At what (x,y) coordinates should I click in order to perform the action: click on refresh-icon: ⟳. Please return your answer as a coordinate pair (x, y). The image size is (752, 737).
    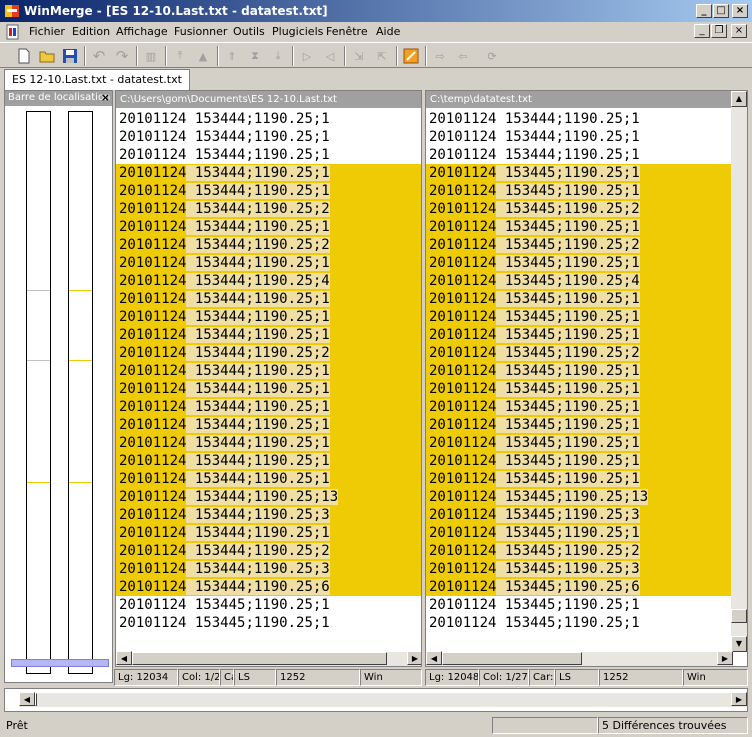
    Looking at the image, I should click on (492, 56).